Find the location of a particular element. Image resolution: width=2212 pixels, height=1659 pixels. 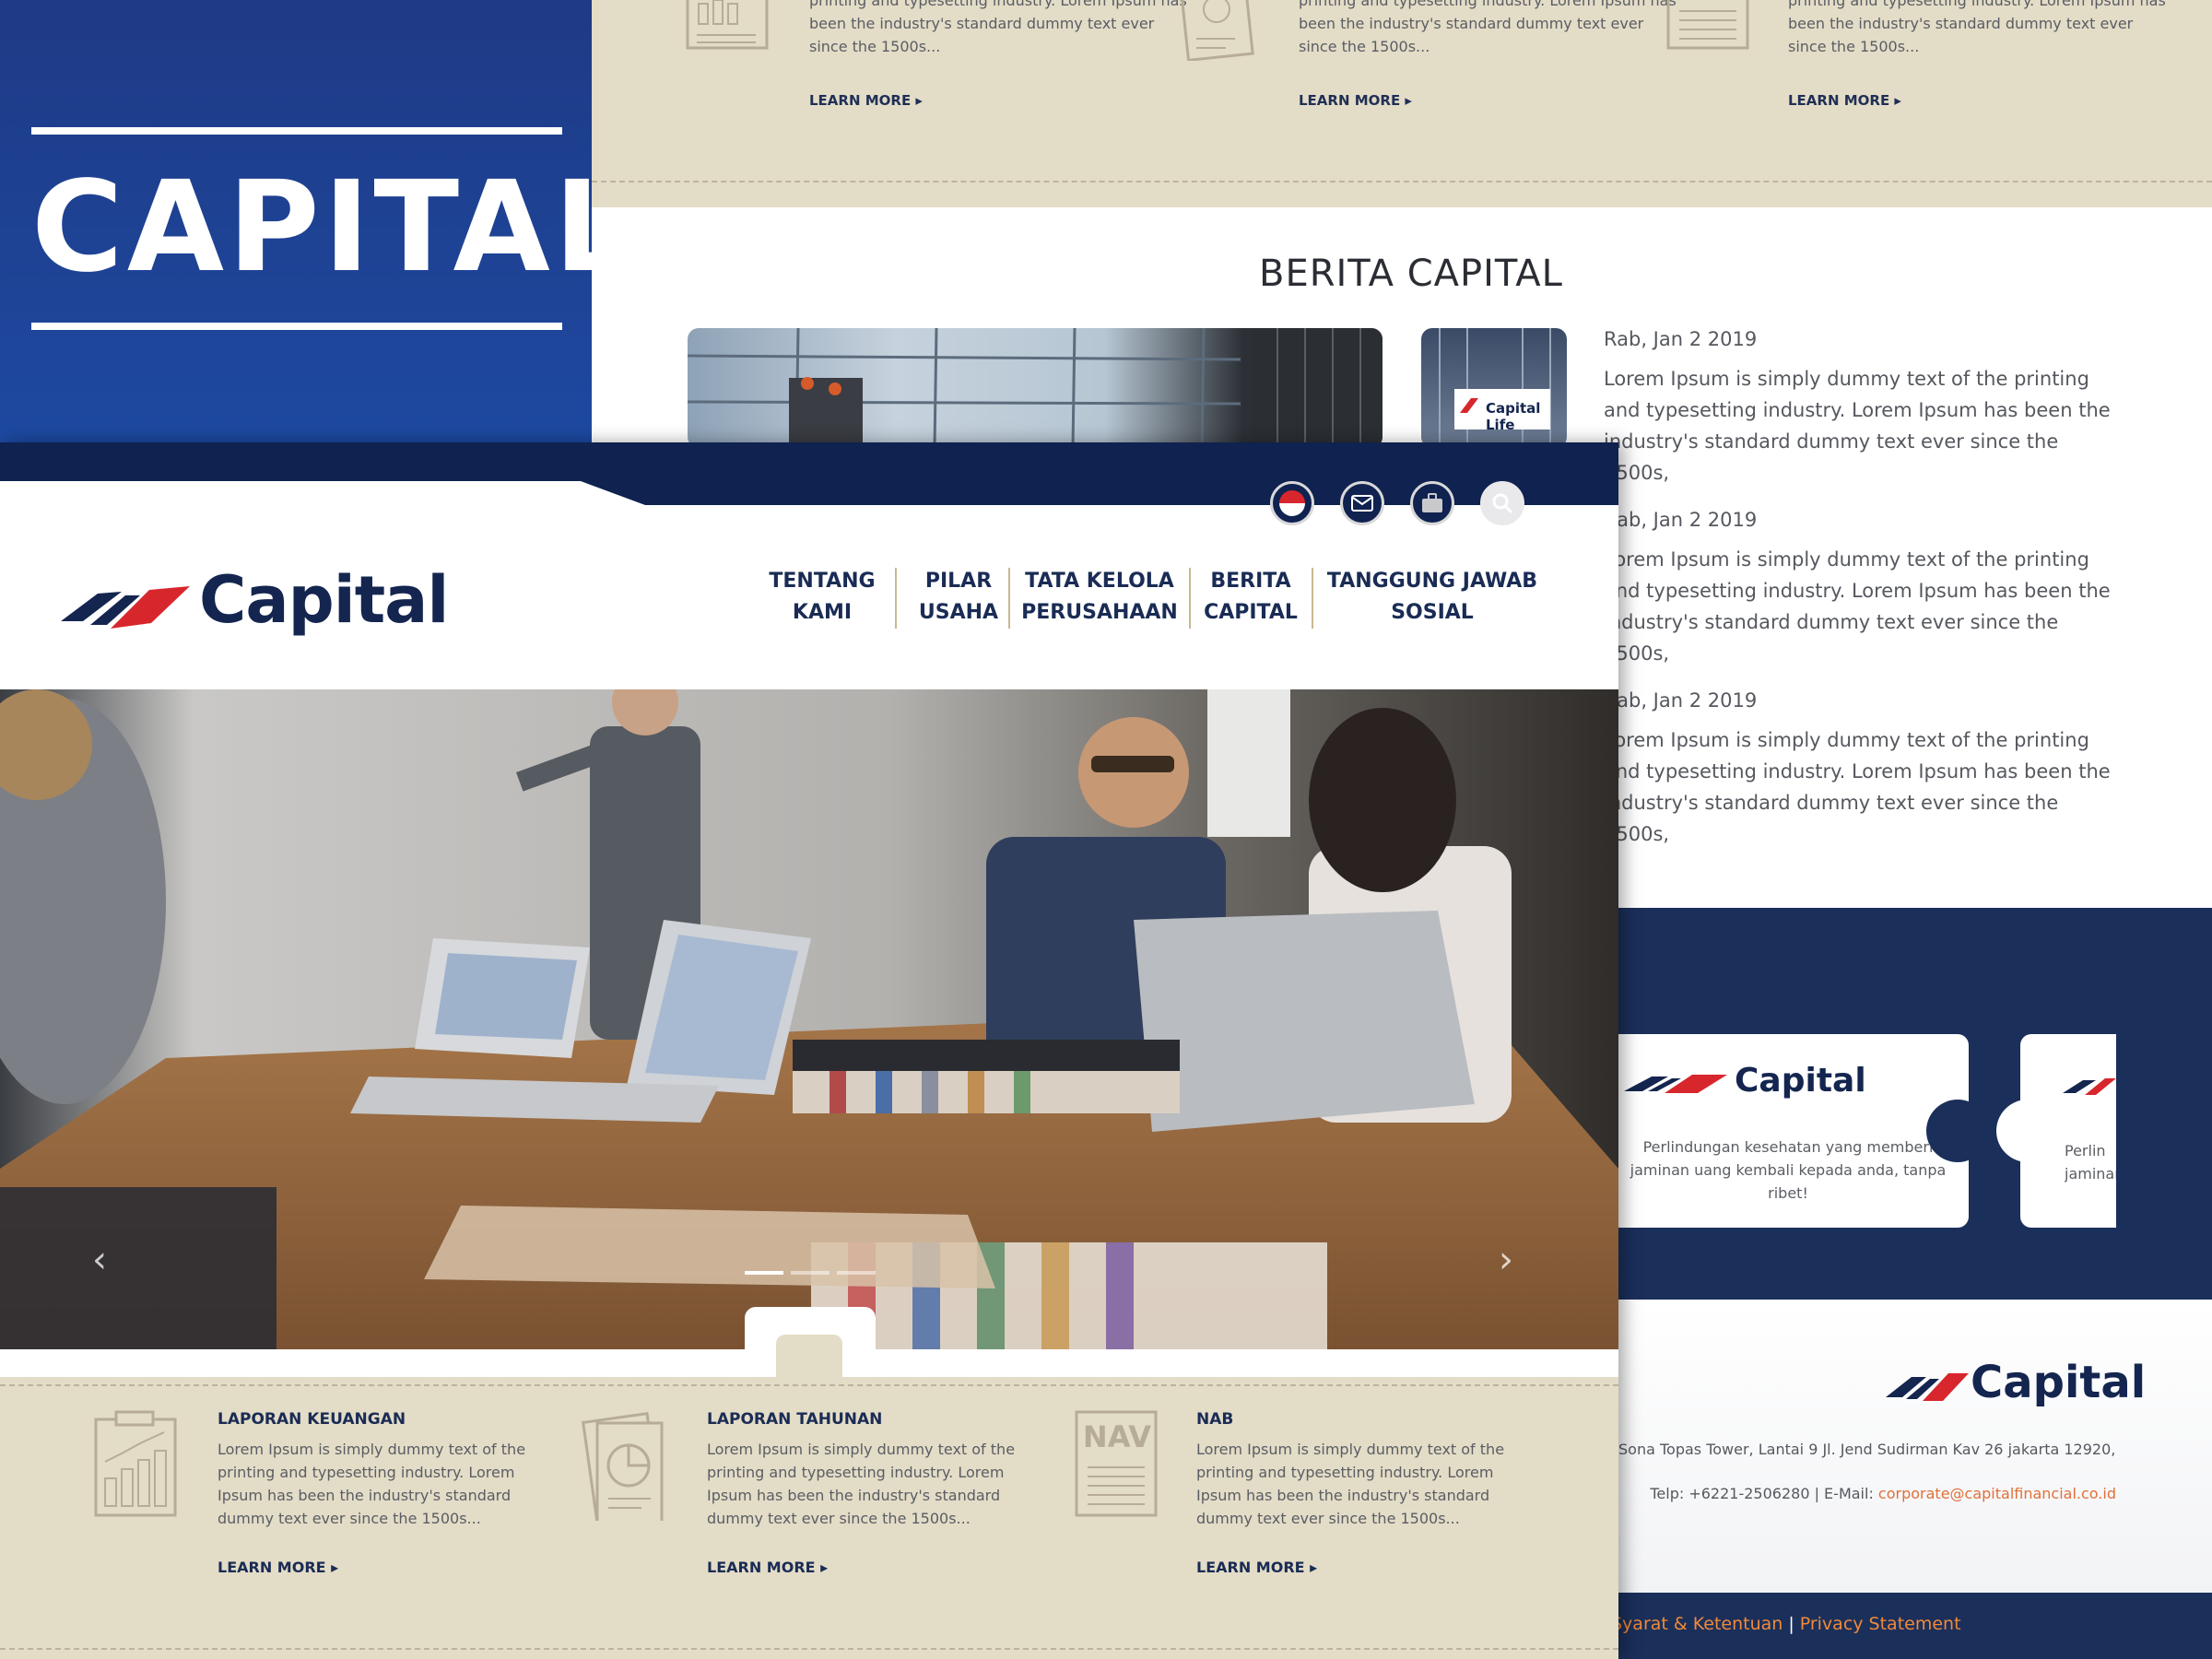

indonesia-flag-icon is located at coordinates (1292, 503).